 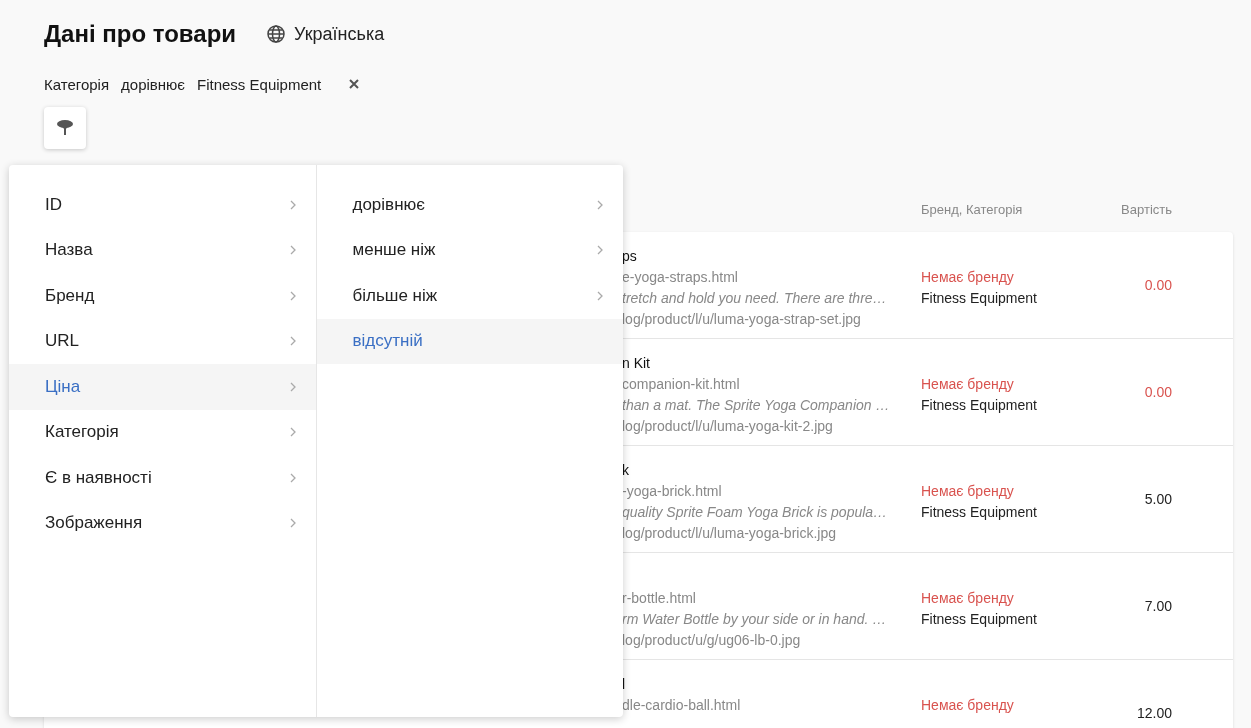 What do you see at coordinates (630, 256) in the screenshot?
I see `product-title: ps` at bounding box center [630, 256].